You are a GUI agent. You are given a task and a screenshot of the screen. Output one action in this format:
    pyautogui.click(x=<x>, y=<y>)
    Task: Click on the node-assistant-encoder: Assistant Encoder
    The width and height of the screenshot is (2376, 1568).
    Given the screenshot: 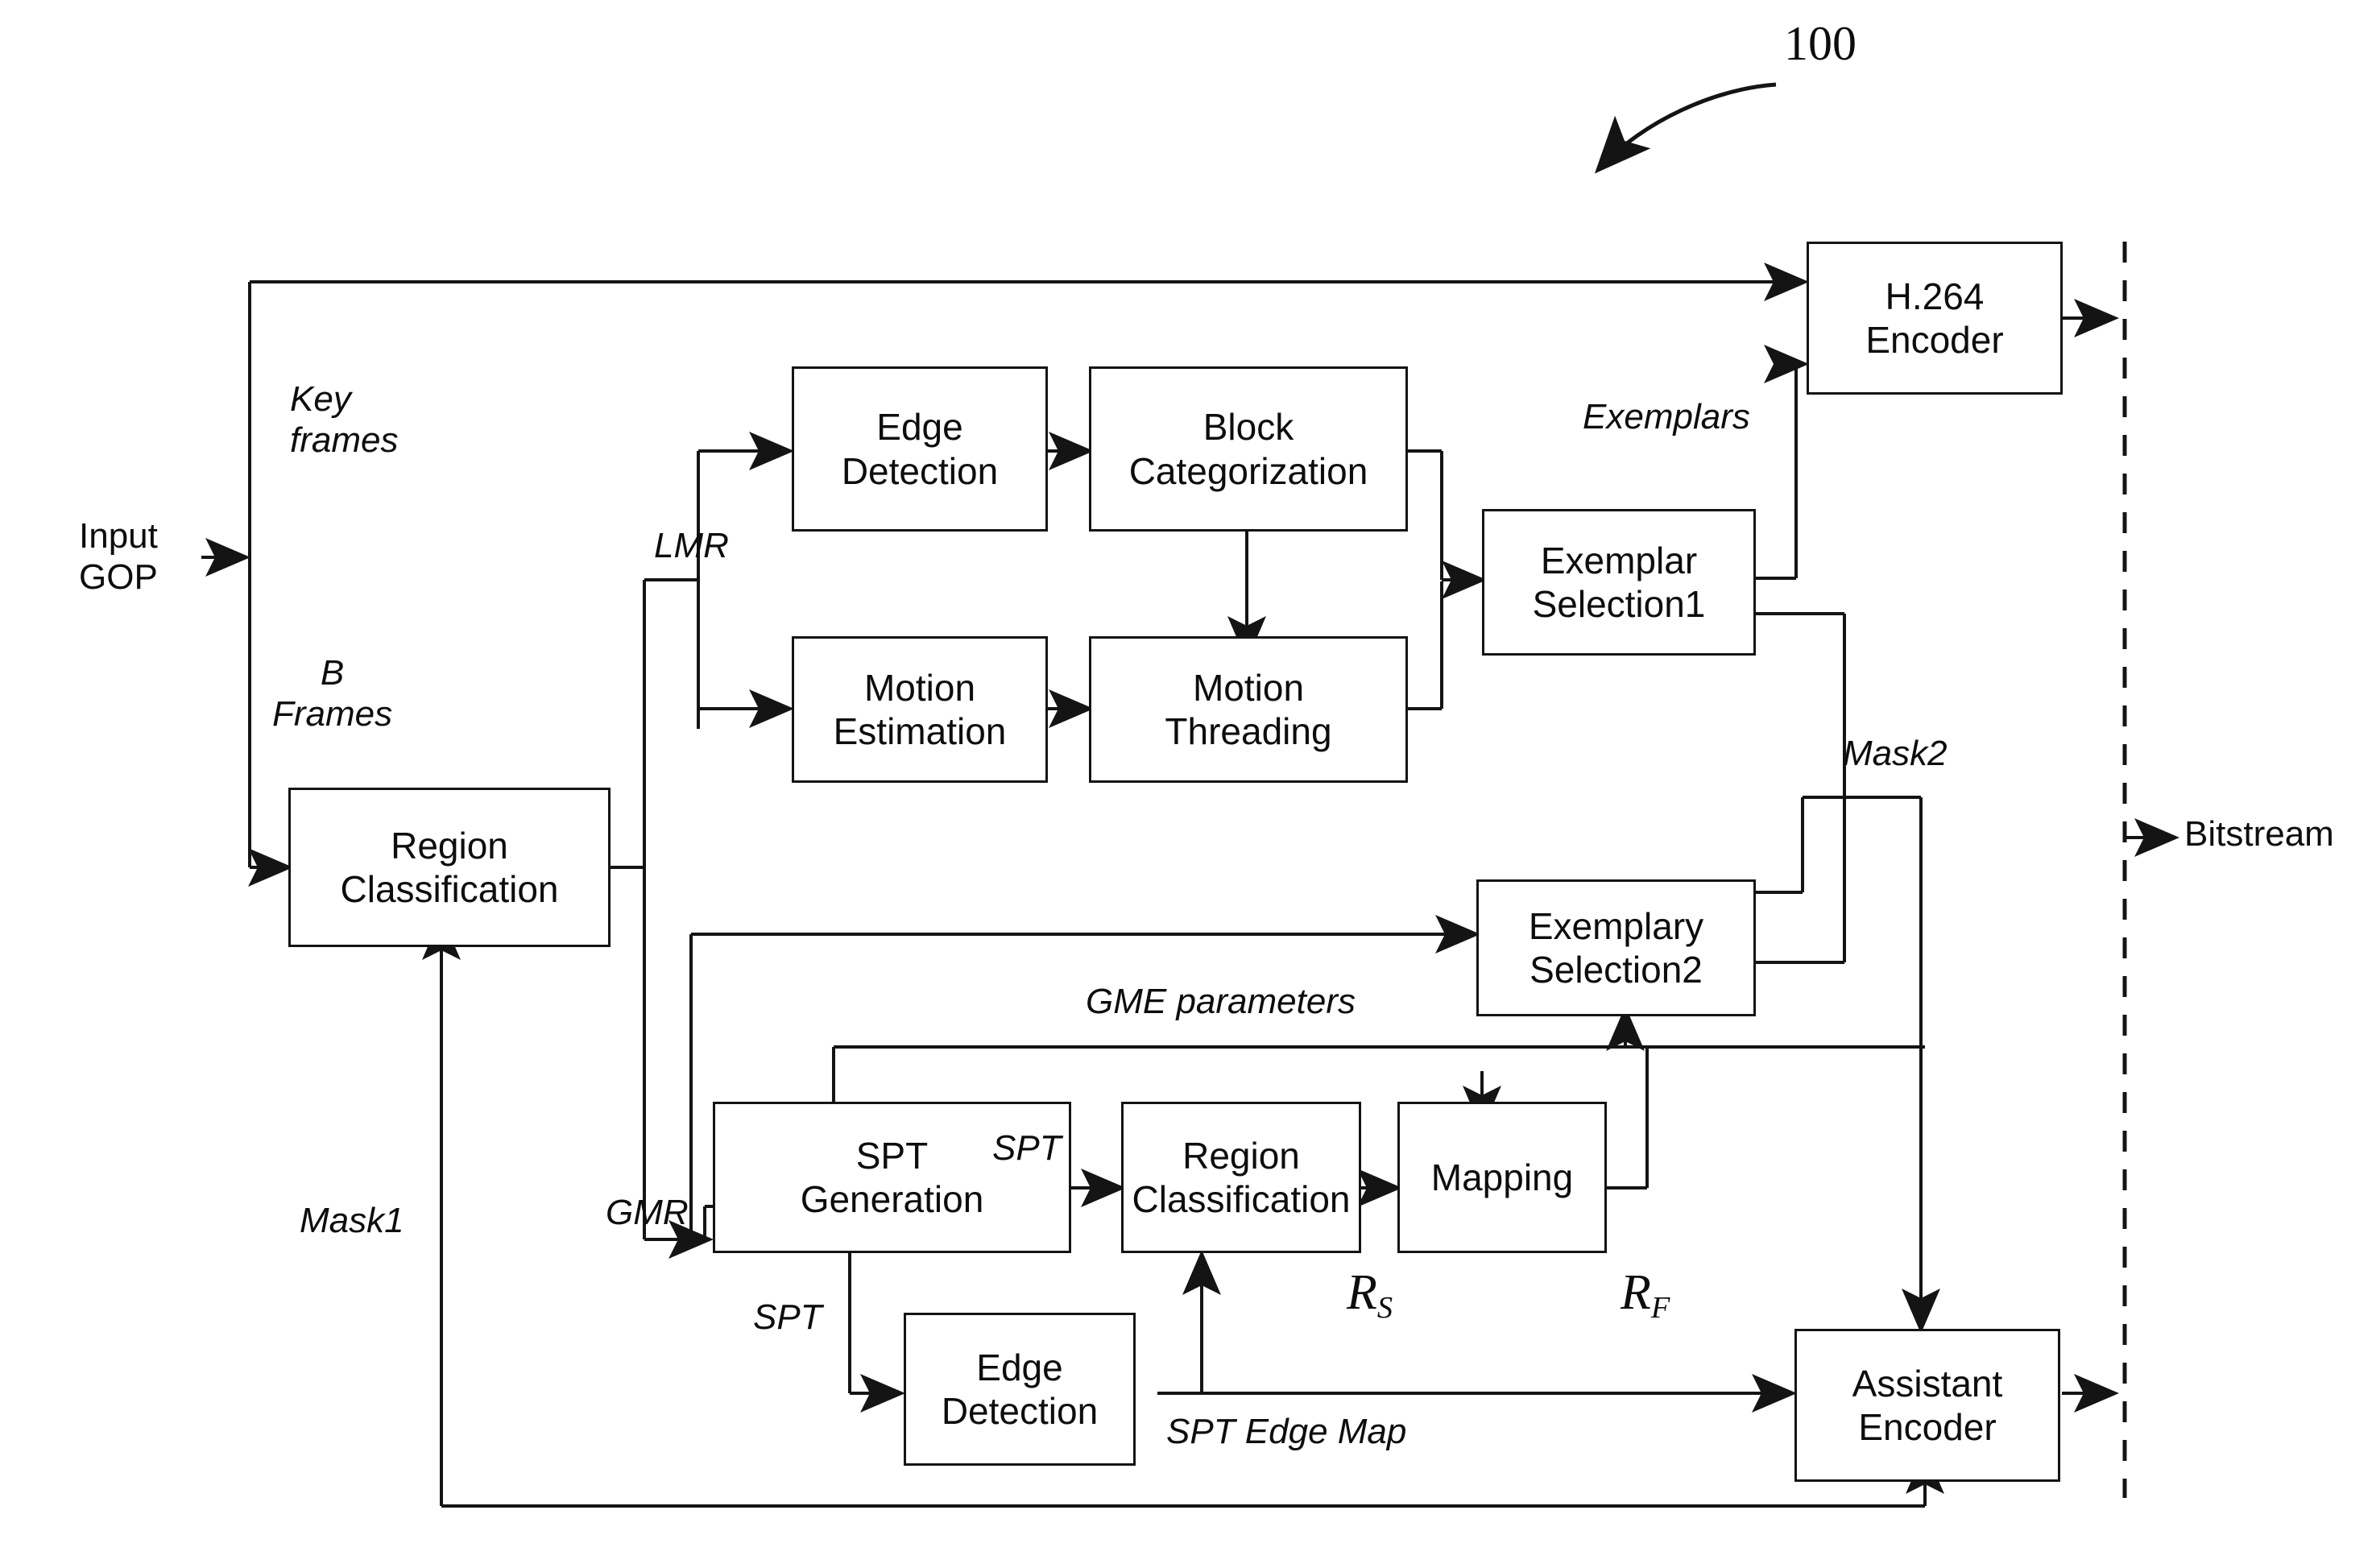 What is the action you would take?
    pyautogui.click(x=1927, y=1406)
    